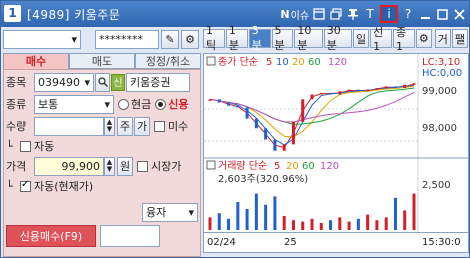 The width and height of the screenshot is (470, 258). Describe the element at coordinates (127, 39) in the screenshot. I see `password-field: ********` at that location.